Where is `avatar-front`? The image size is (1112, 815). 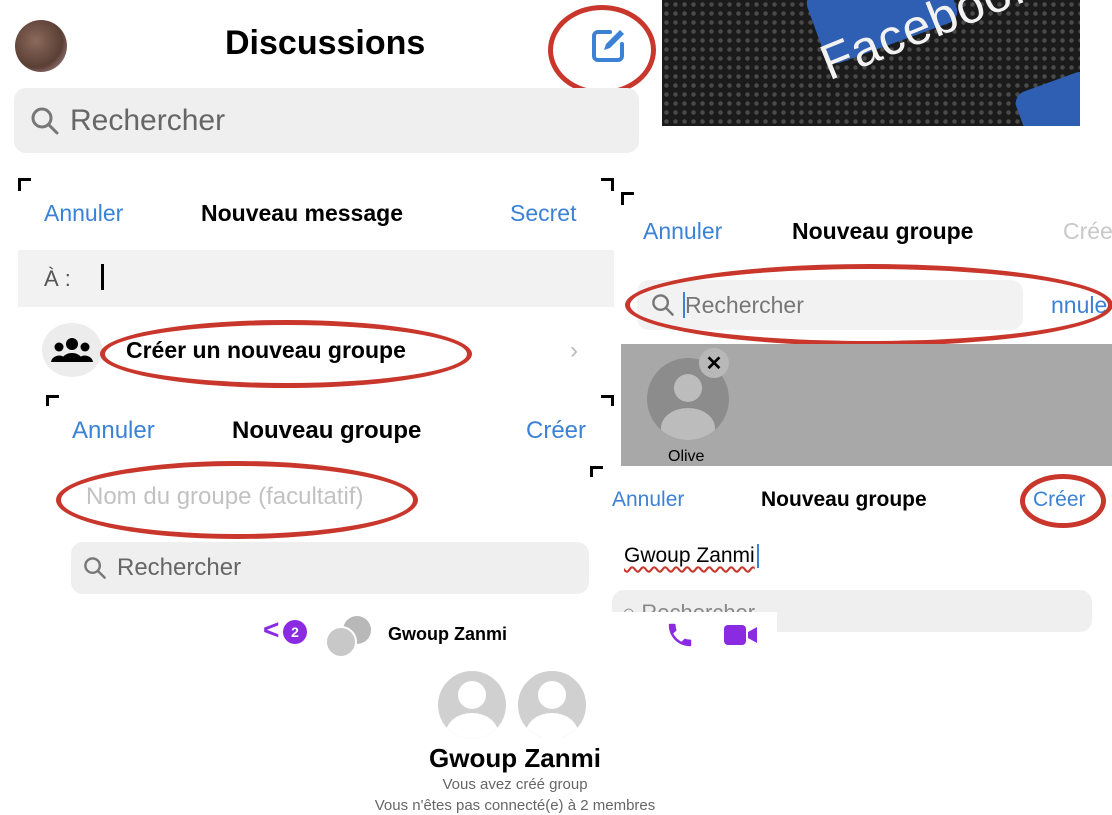 avatar-front is located at coordinates (341, 642).